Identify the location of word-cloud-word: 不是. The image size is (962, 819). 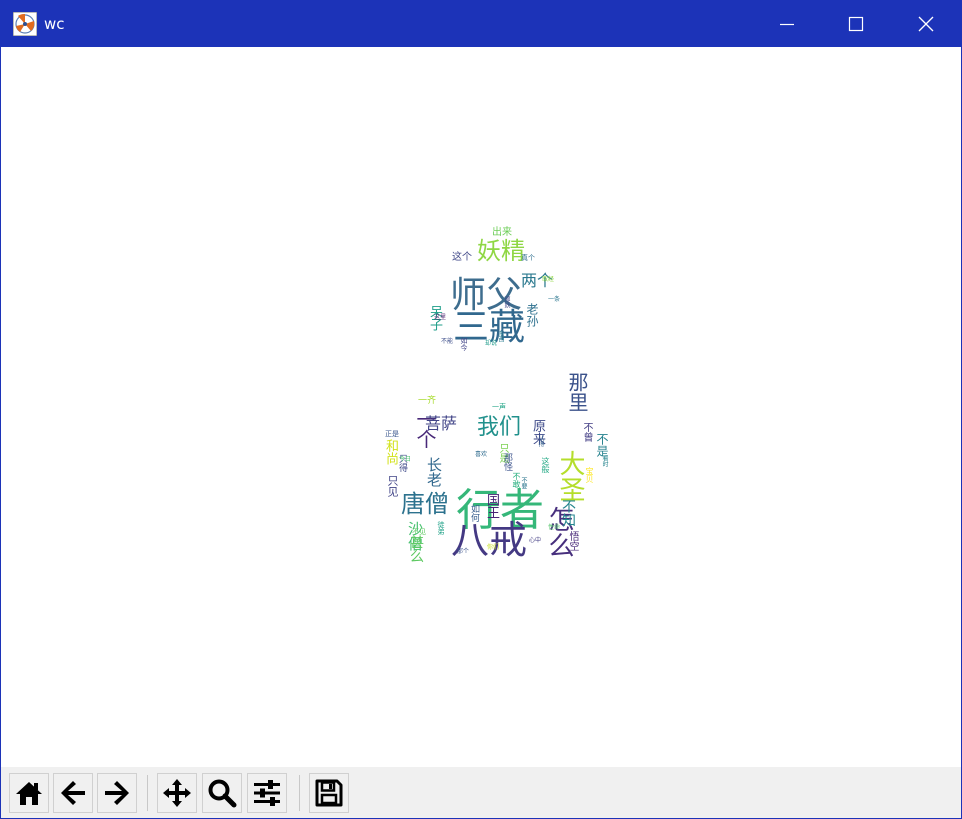
(602, 445).